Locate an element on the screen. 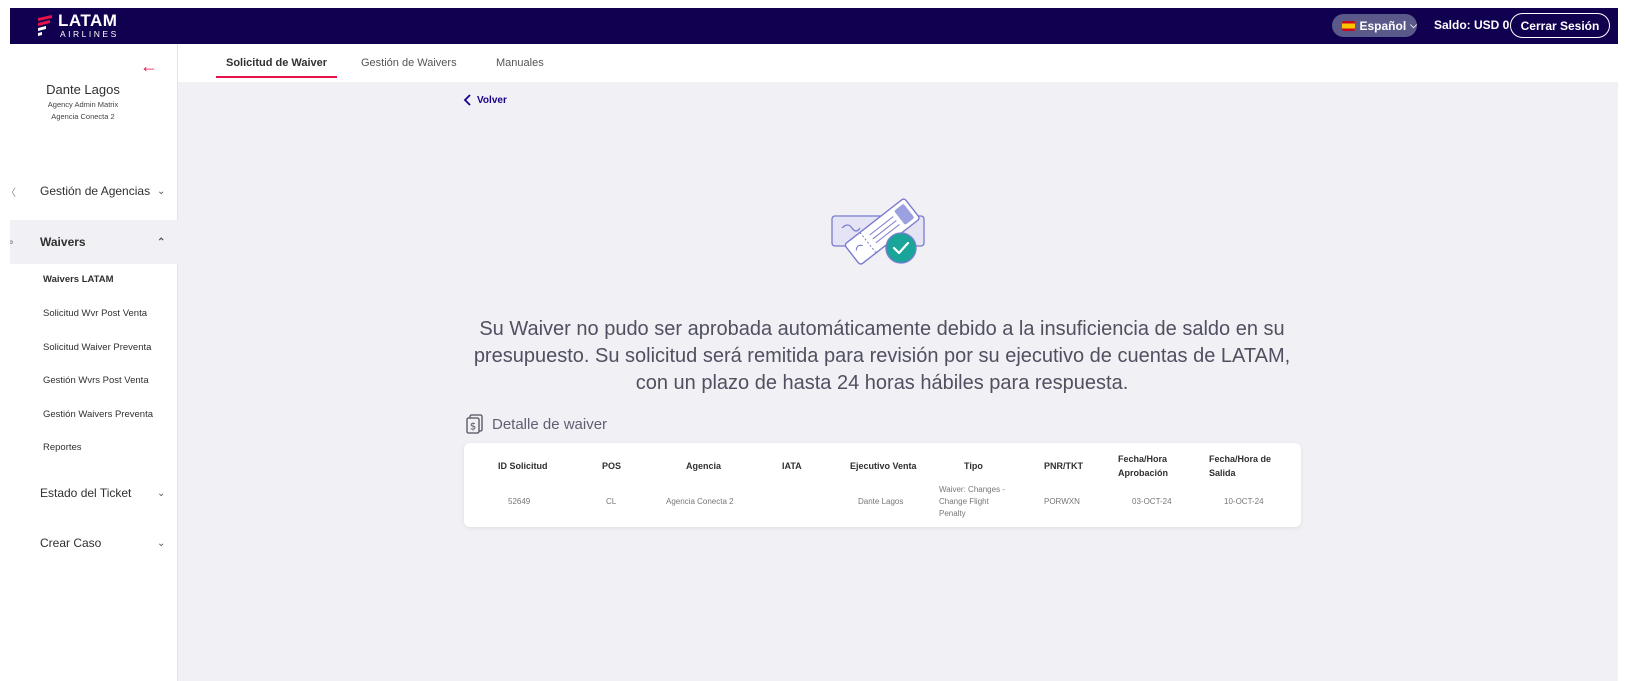  sidebar-subitem-gestion-waivers-preventa: Gestión Waivers Preventa is located at coordinates (98, 414).